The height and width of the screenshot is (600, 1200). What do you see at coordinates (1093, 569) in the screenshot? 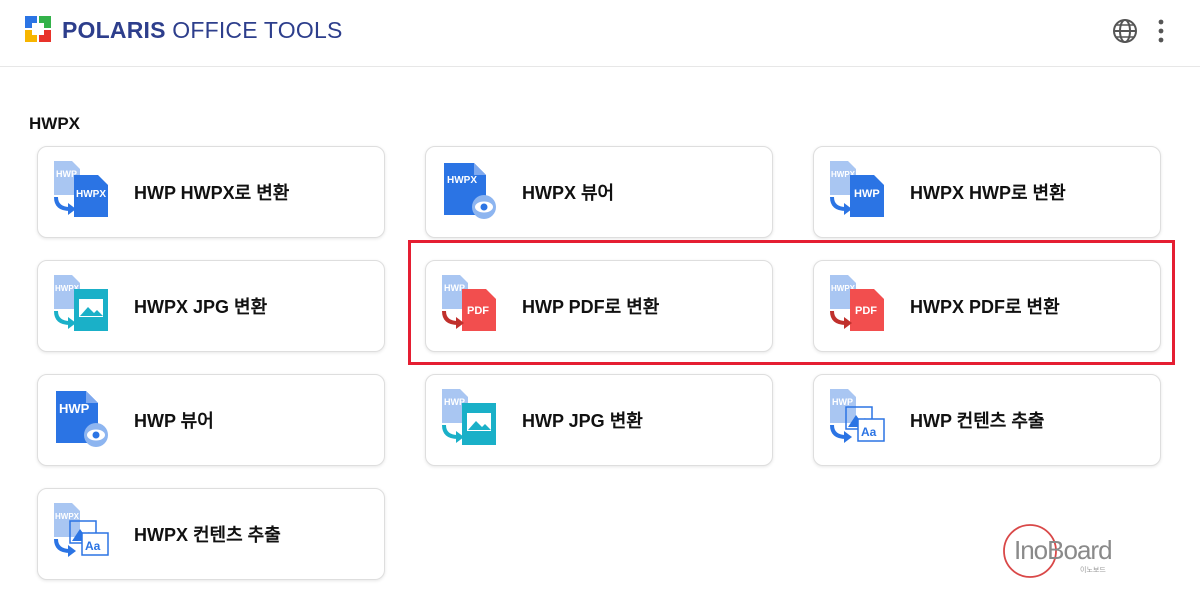
I see `watermark-subtext: 이노보드` at bounding box center [1093, 569].